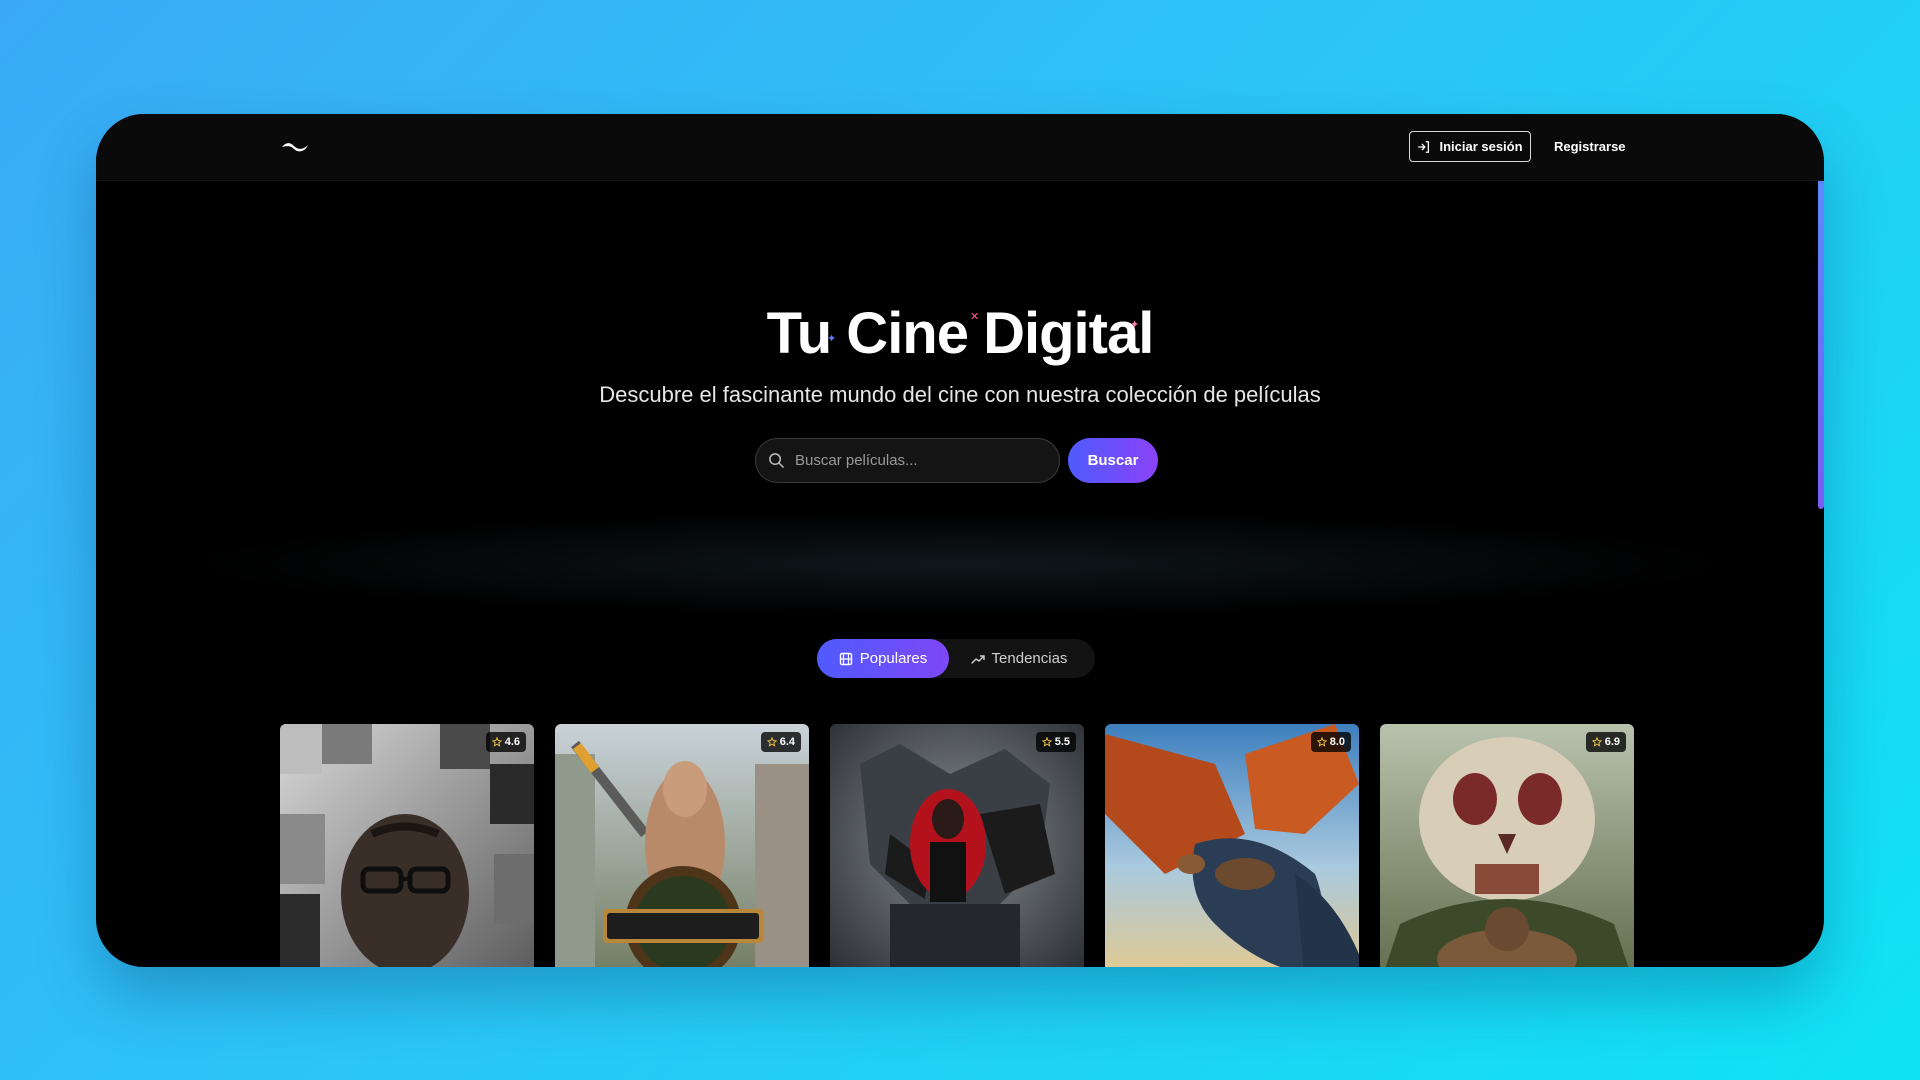 This screenshot has width=1920, height=1080. I want to click on navbar: Iniciar sesión Registrarse, so click(960, 147).